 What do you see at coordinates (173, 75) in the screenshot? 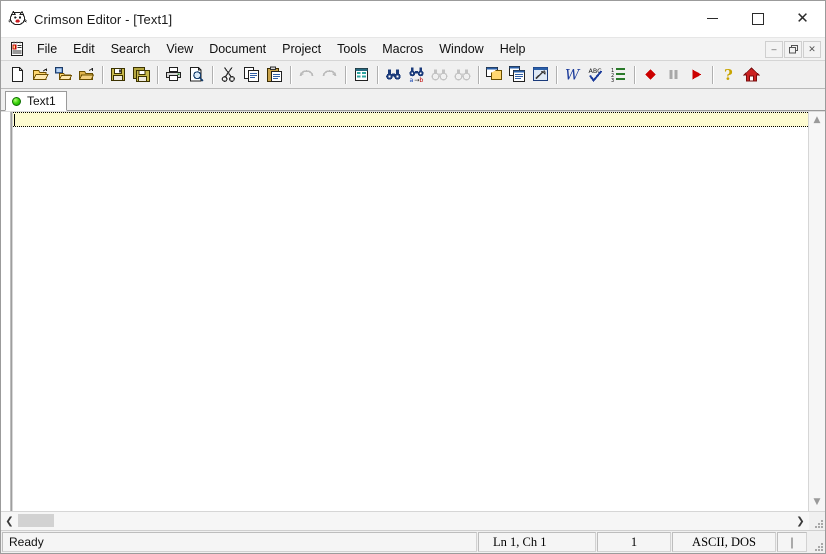
I see `print-icon` at bounding box center [173, 75].